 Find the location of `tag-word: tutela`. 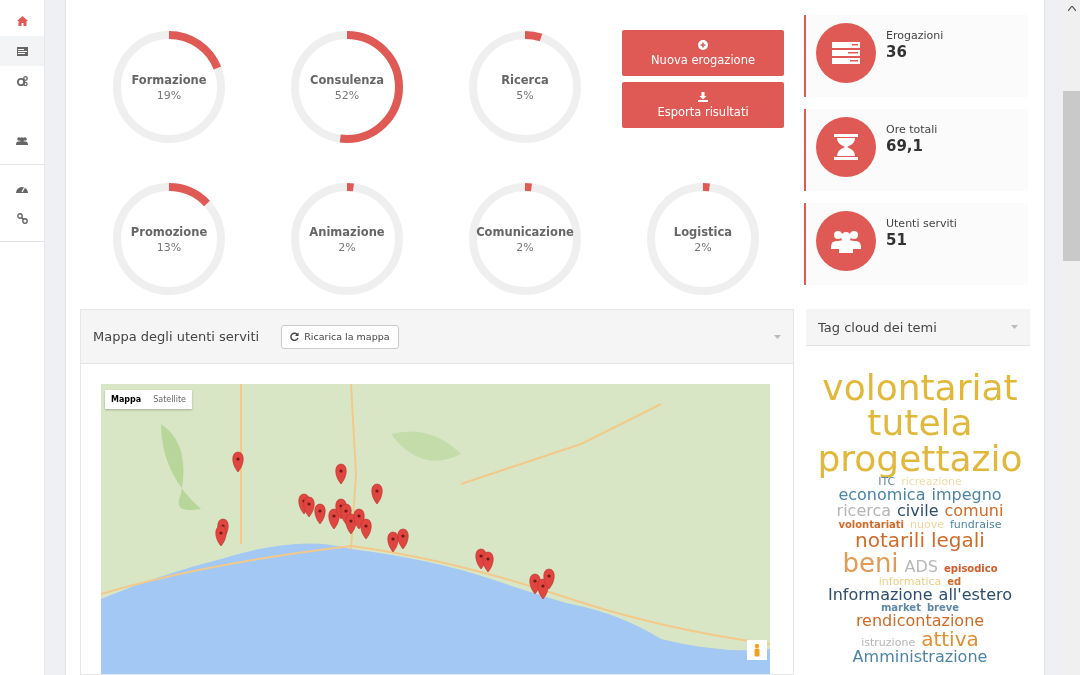

tag-word: tutela is located at coordinates (920, 423).